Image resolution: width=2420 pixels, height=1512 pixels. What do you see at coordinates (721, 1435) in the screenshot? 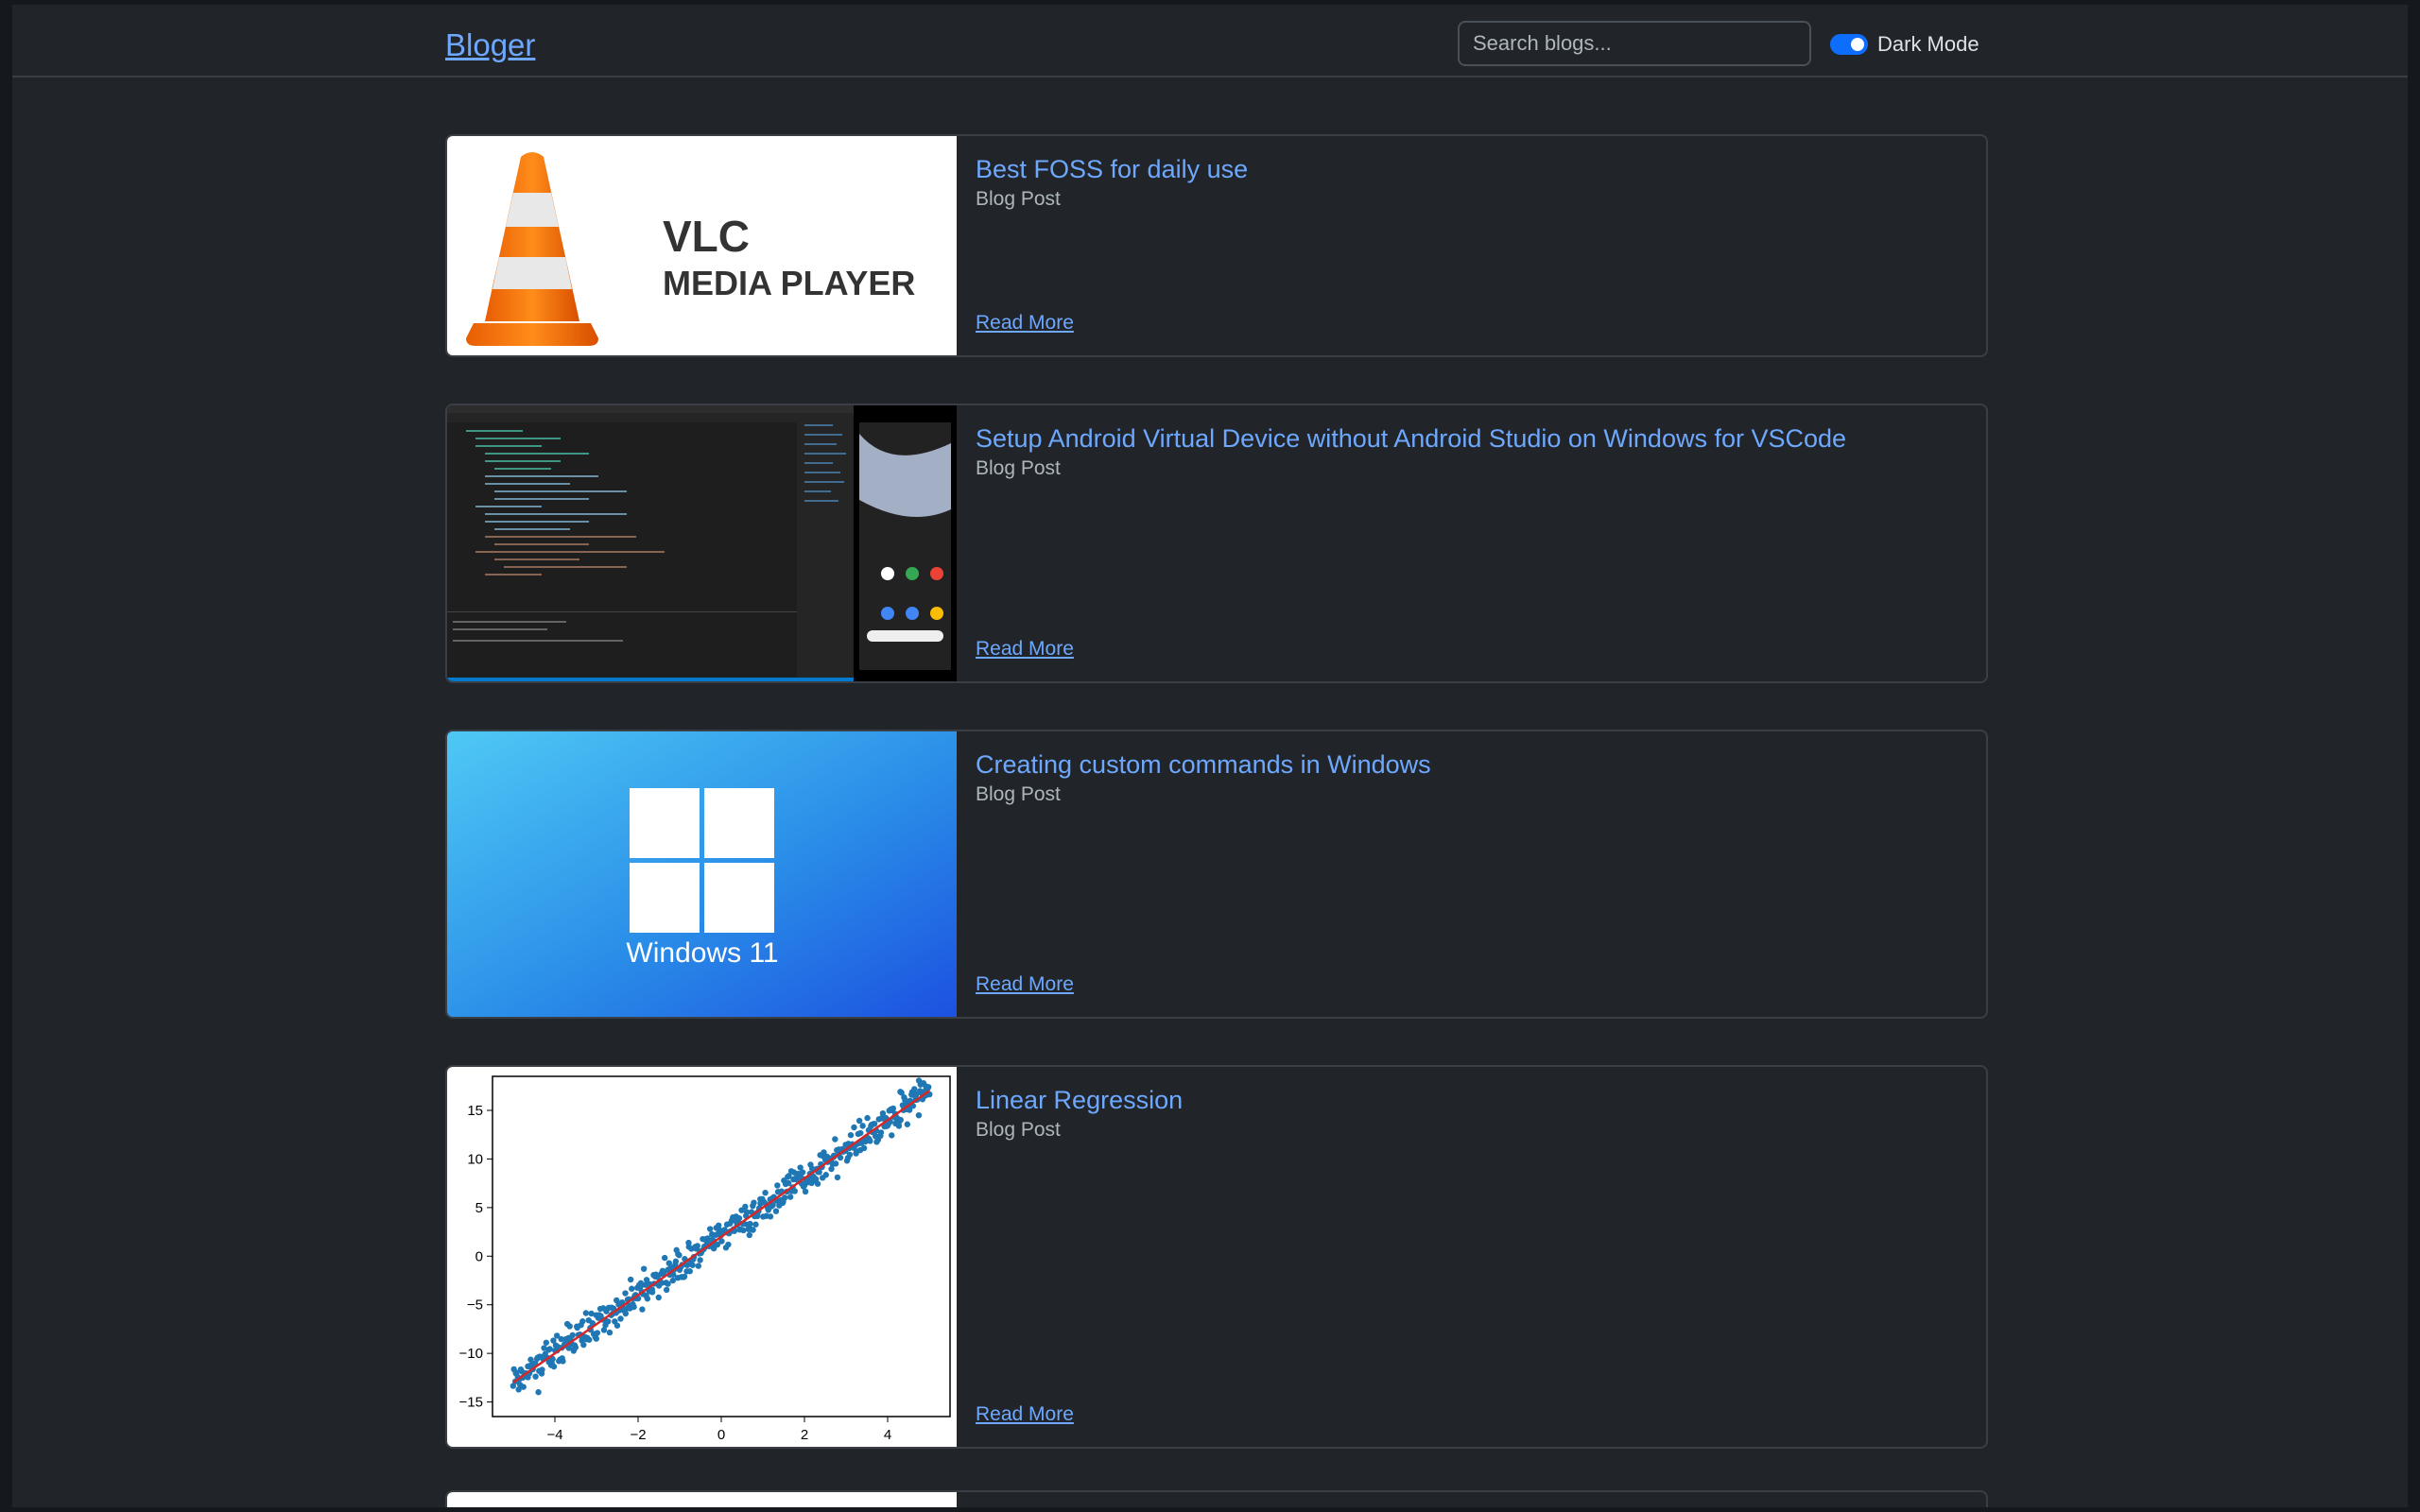
I see `x-tick-label: 0` at bounding box center [721, 1435].